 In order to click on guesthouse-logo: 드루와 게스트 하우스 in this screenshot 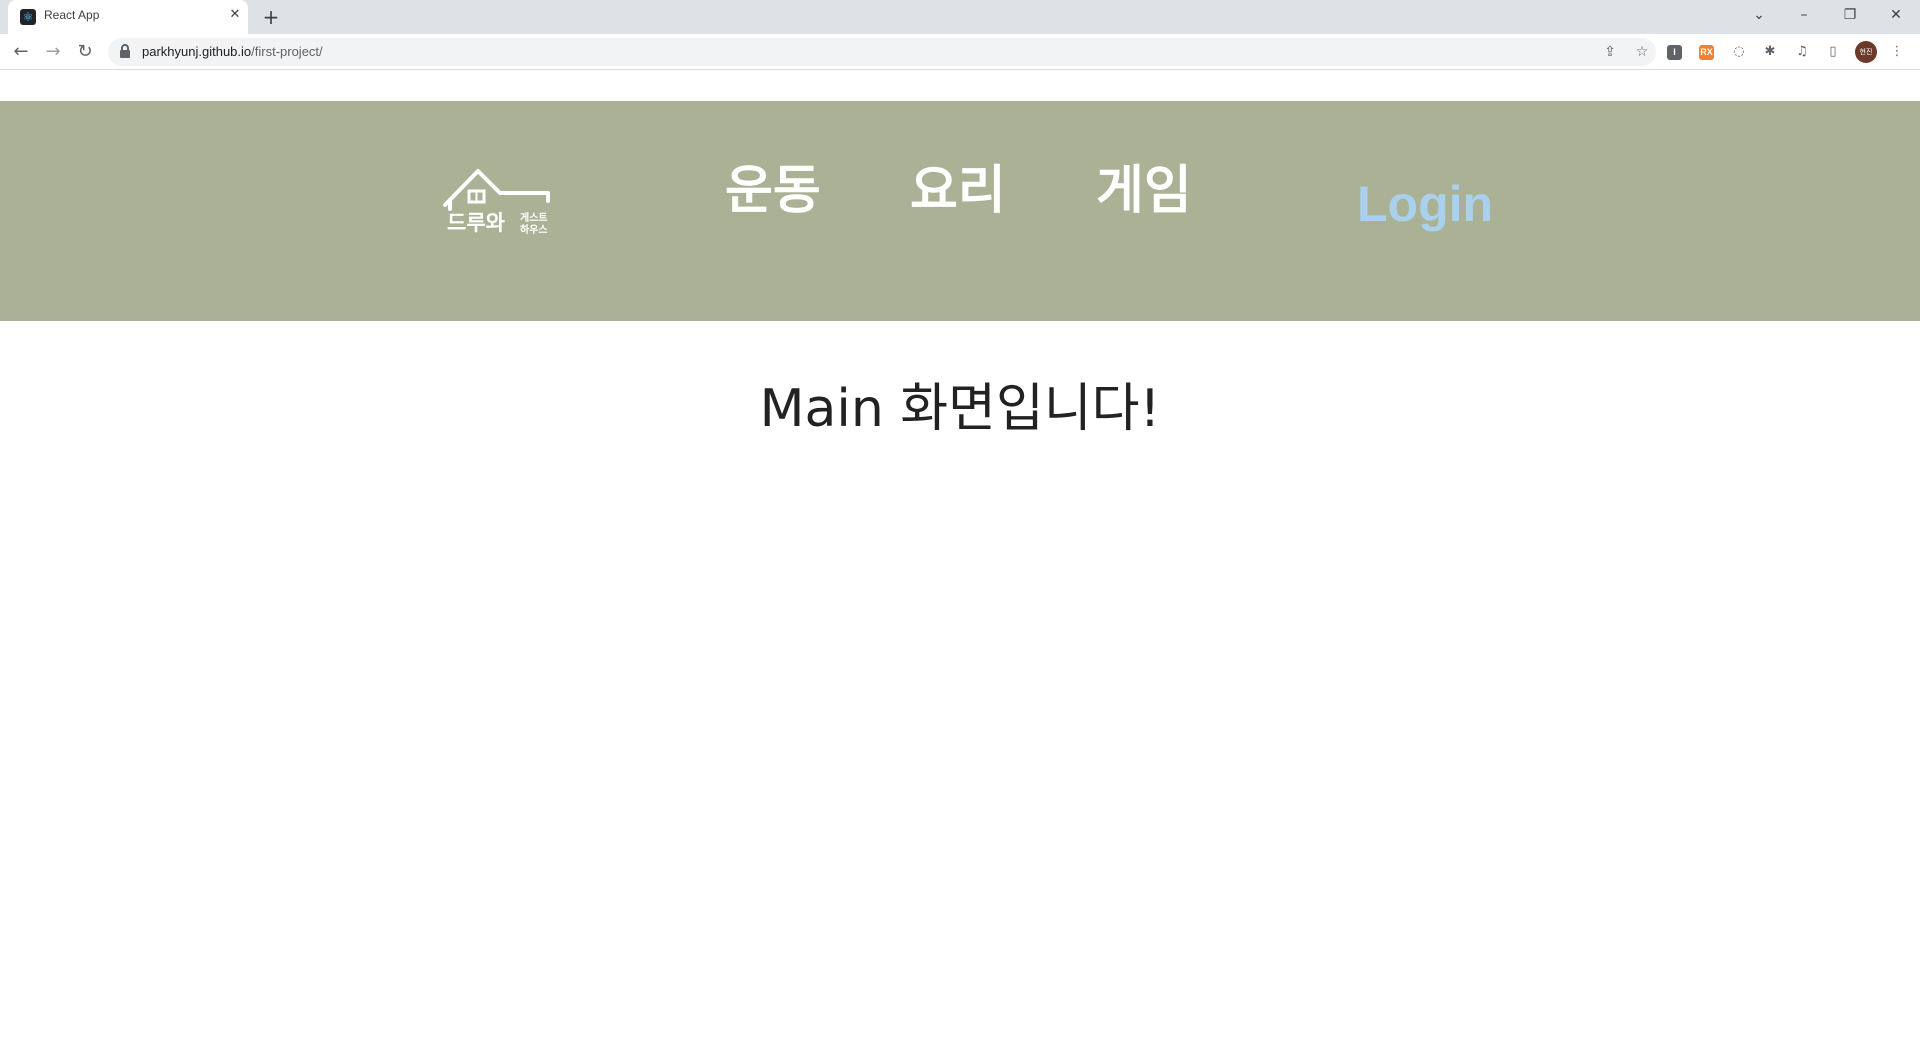, I will do `click(497, 203)`.